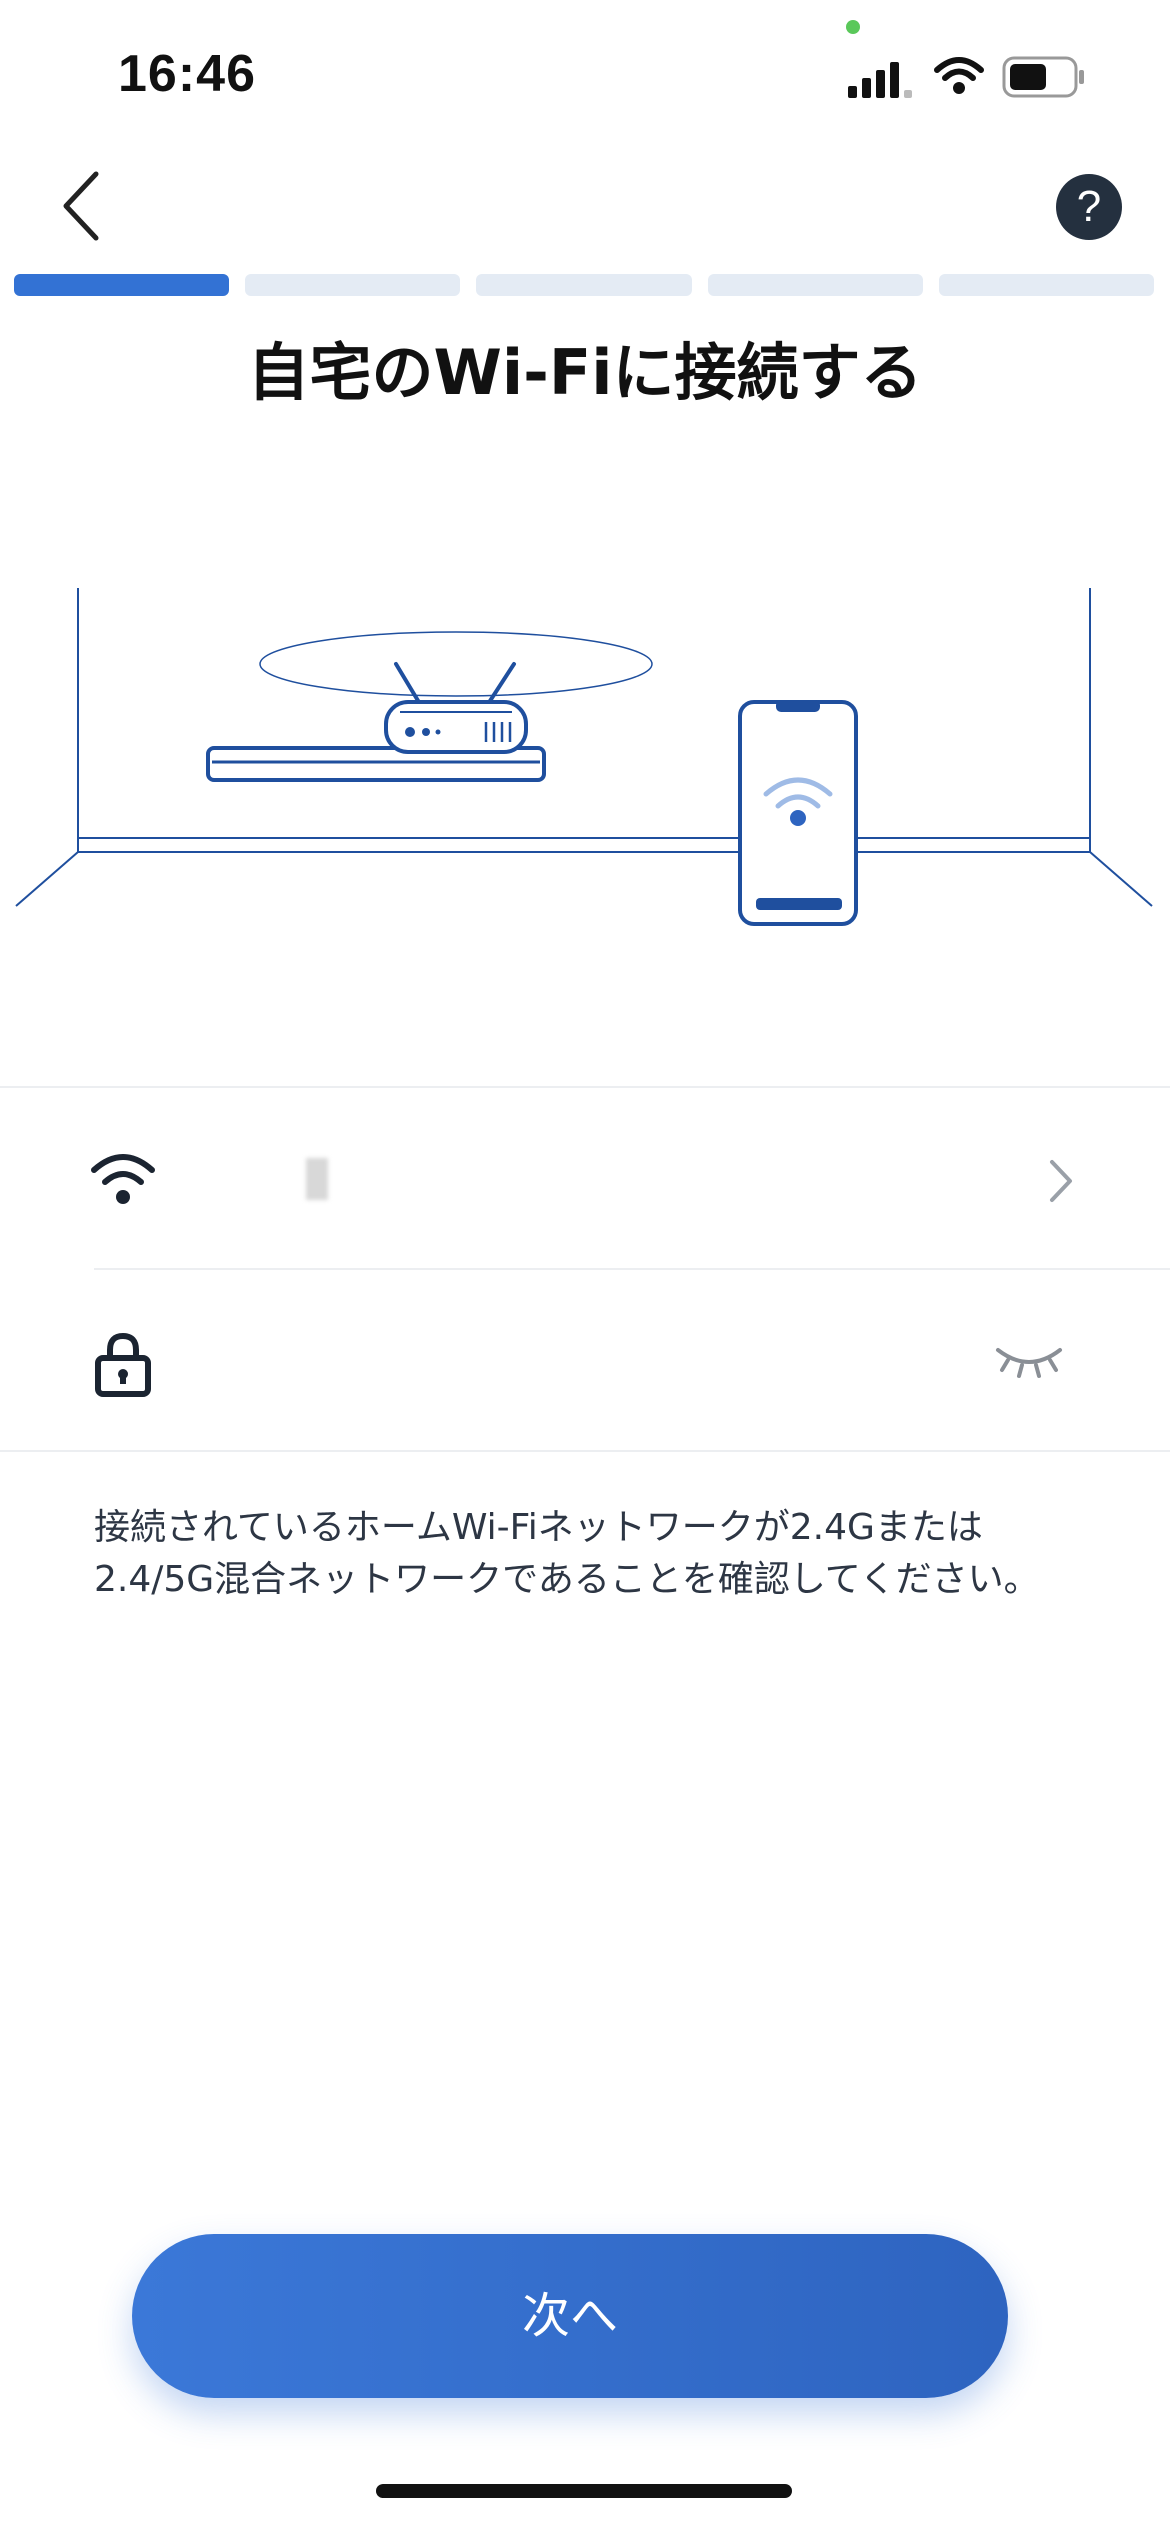  What do you see at coordinates (187, 74) in the screenshot?
I see `status-time: 16:46` at bounding box center [187, 74].